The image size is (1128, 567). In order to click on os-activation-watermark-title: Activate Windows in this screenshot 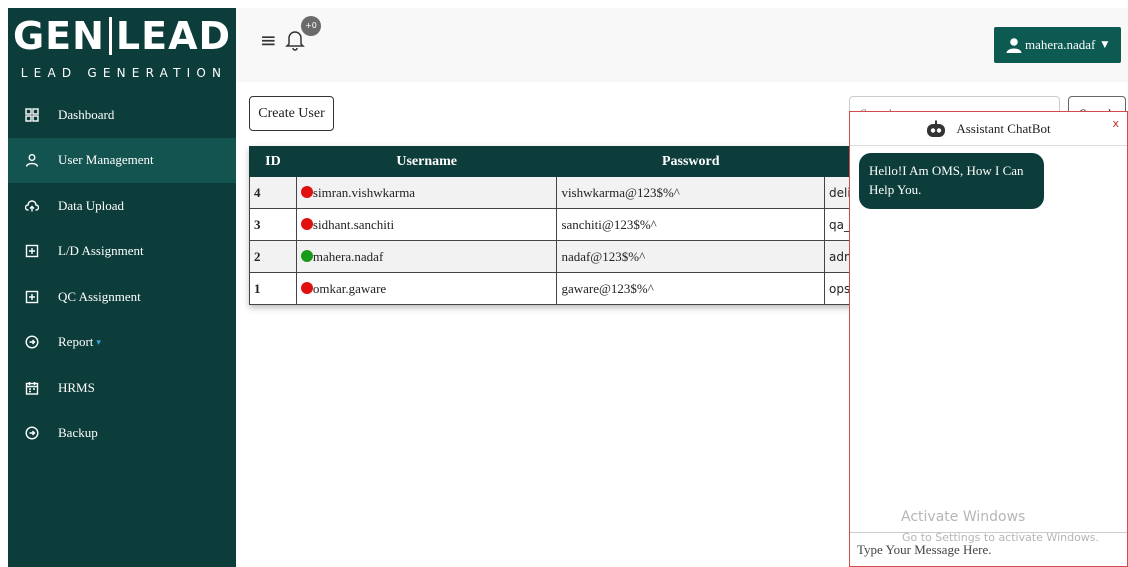, I will do `click(963, 517)`.